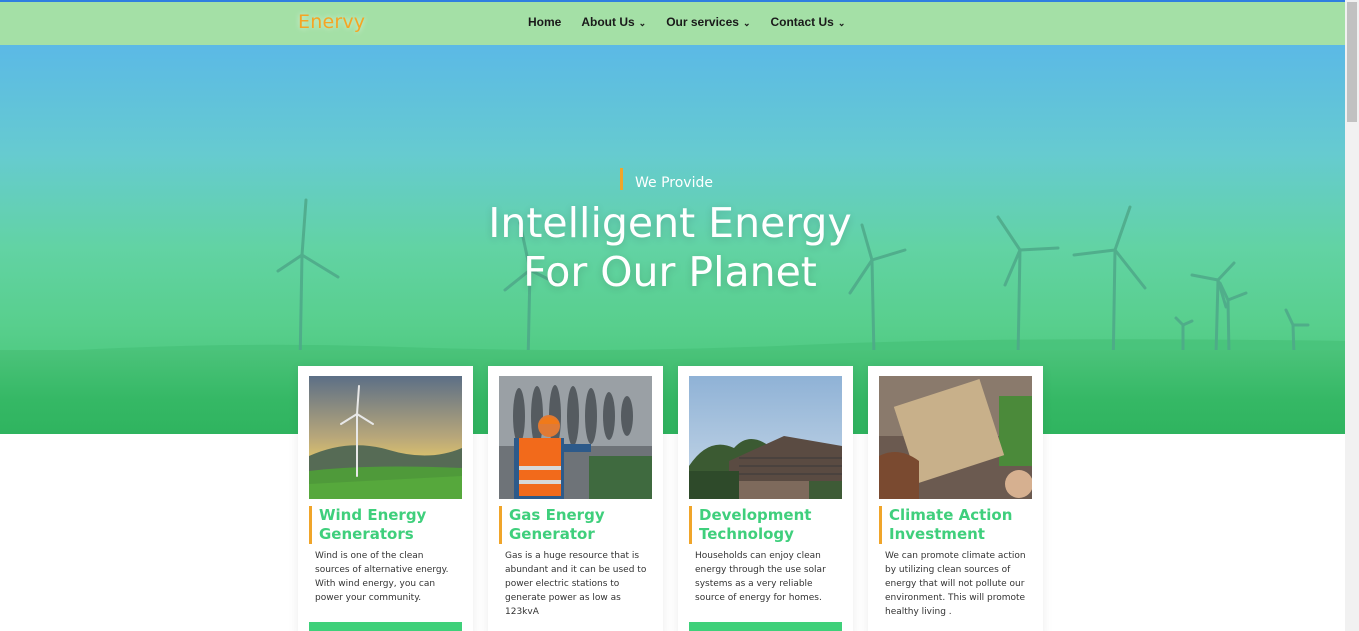 The image size is (1359, 631). What do you see at coordinates (331, 22) in the screenshot?
I see `site-logo: Enervy` at bounding box center [331, 22].